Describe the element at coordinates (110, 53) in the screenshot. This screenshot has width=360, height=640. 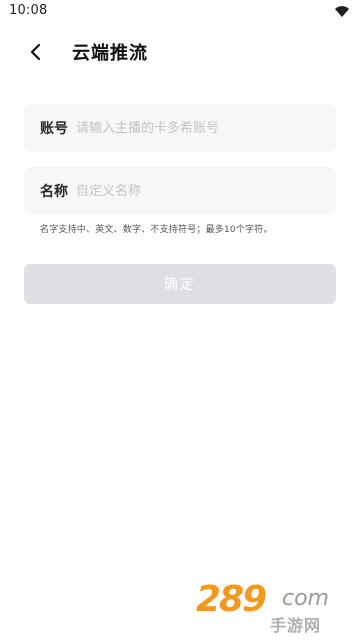
I see `page-title: 云端推流` at that location.